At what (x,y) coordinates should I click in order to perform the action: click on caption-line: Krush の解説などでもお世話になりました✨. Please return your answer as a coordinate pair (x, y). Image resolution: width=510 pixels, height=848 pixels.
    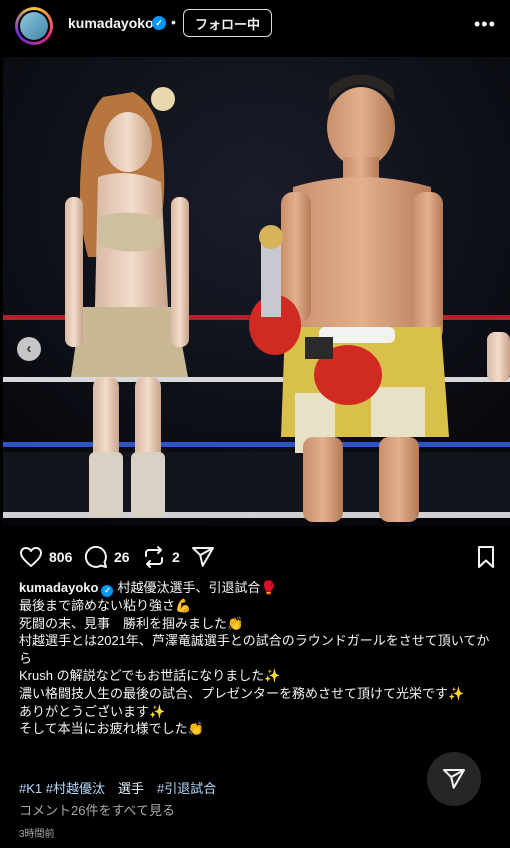
    Looking at the image, I should click on (150, 676).